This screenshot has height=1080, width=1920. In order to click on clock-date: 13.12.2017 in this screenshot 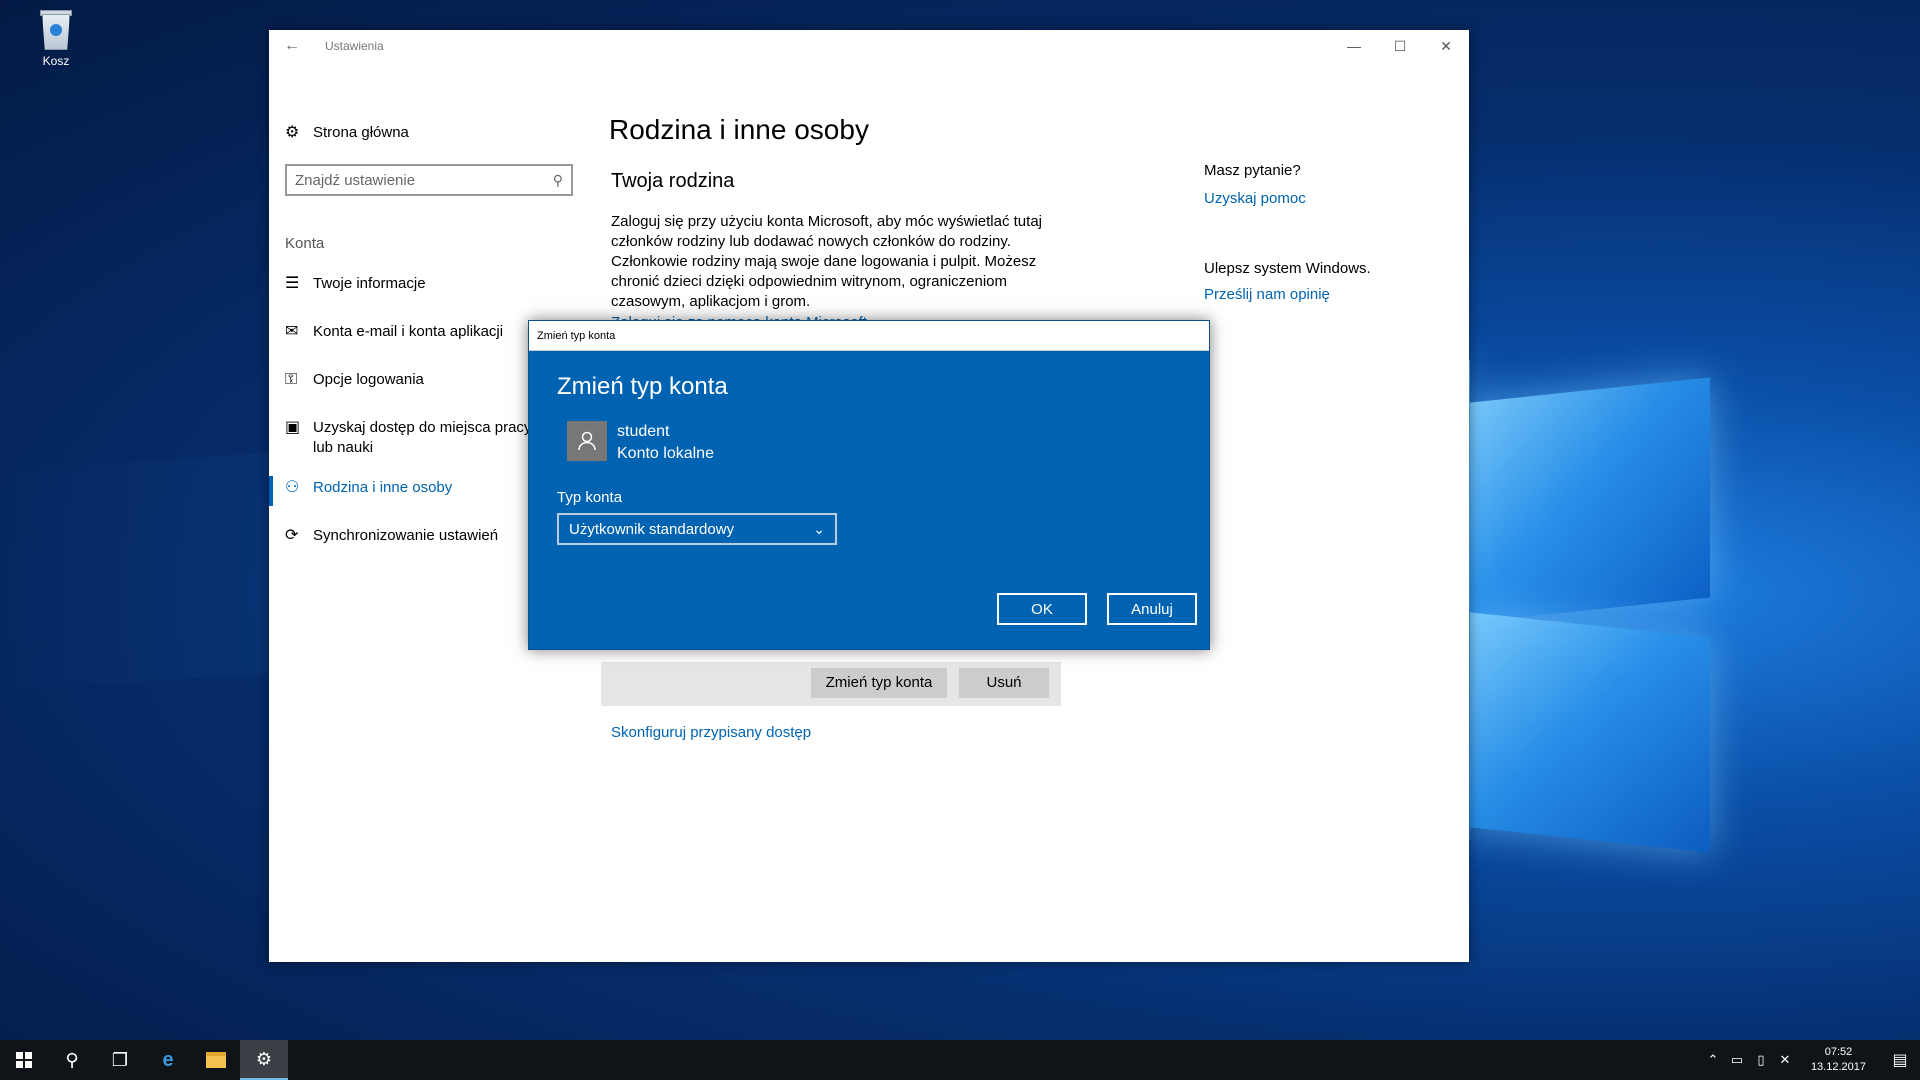, I will do `click(1838, 1067)`.